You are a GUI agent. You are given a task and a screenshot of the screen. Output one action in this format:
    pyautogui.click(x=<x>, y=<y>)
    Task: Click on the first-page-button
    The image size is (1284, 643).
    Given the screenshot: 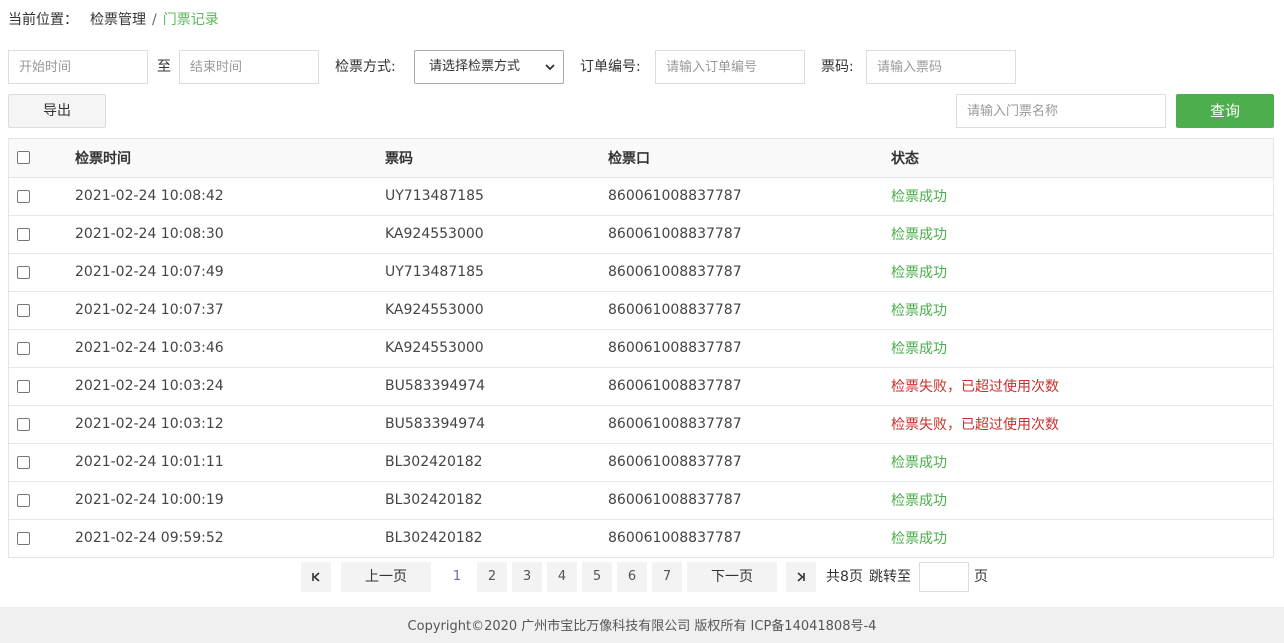 What is the action you would take?
    pyautogui.click(x=316, y=577)
    